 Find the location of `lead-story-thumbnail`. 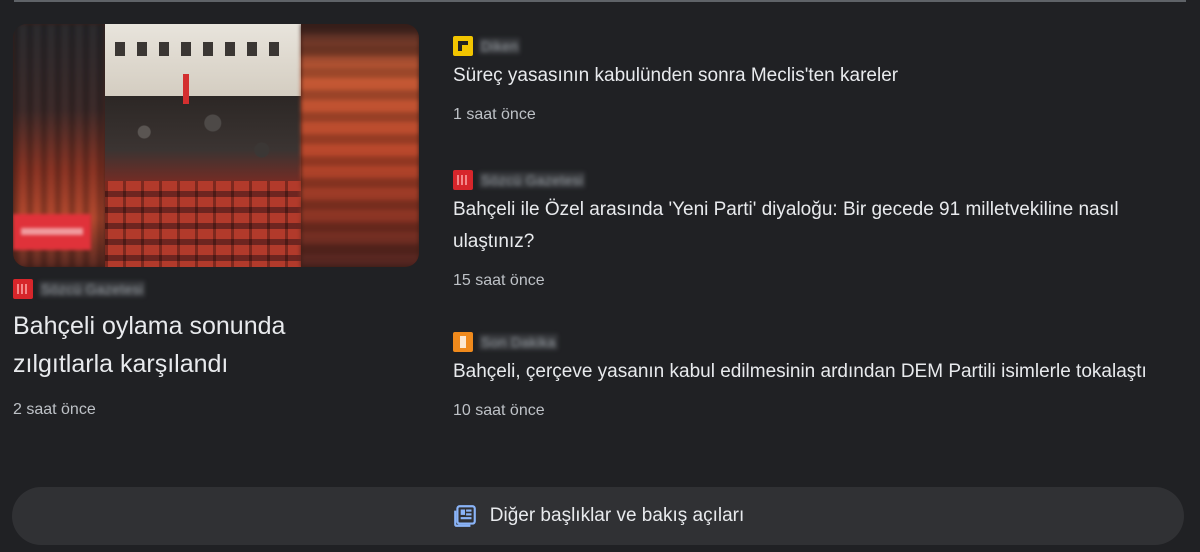

lead-story-thumbnail is located at coordinates (216, 145).